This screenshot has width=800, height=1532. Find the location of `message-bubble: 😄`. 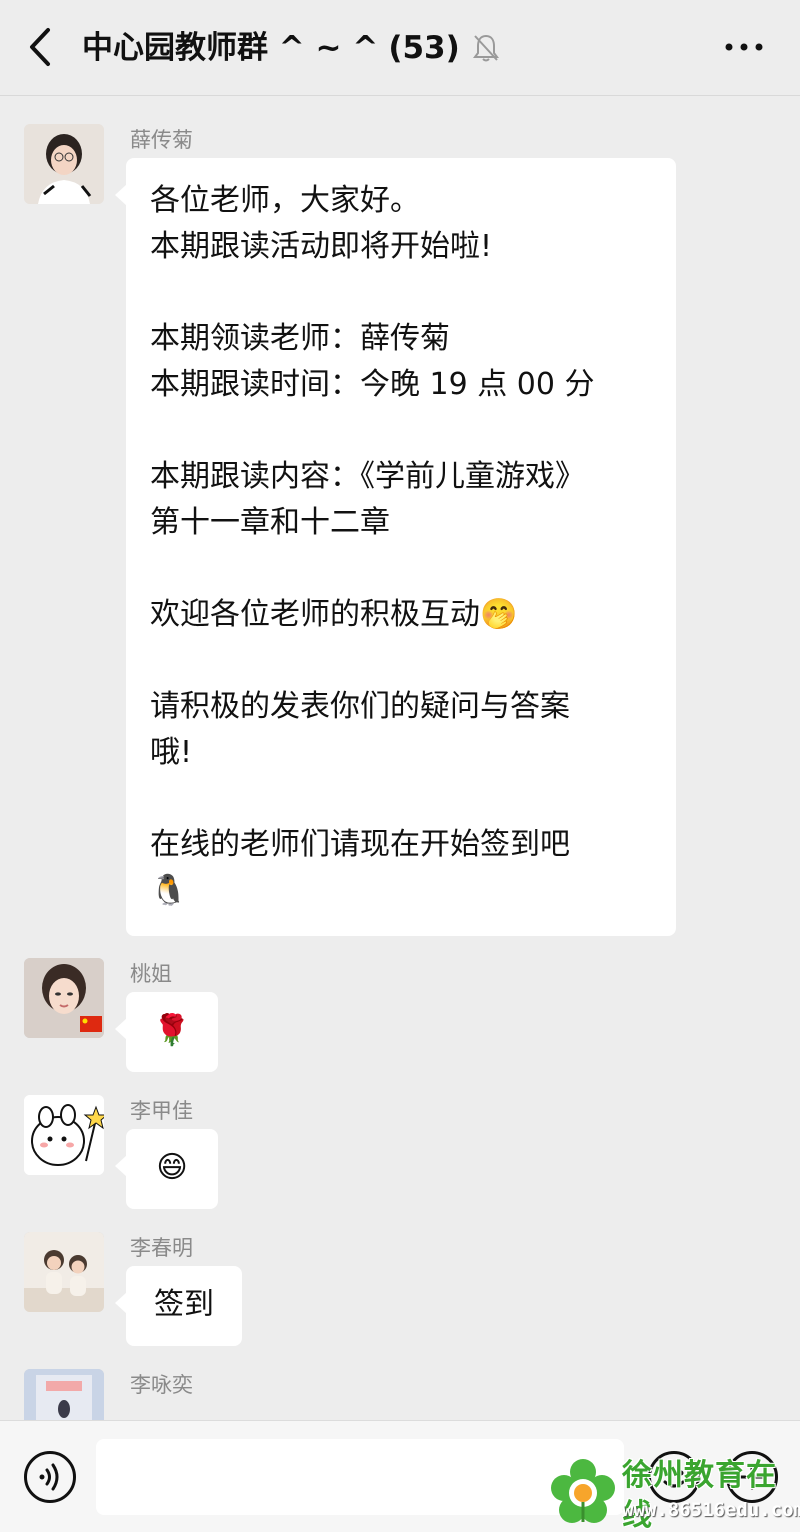

message-bubble: 😄 is located at coordinates (166, 1169).